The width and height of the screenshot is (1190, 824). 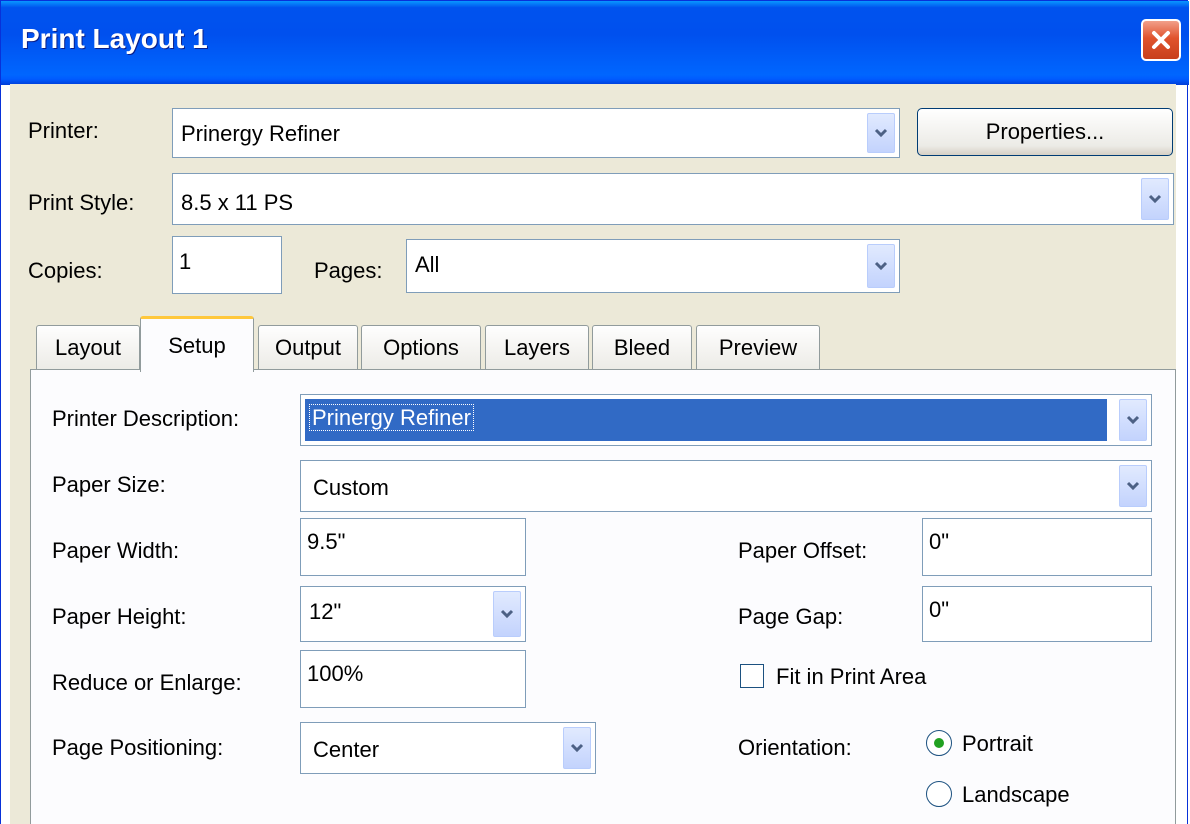 What do you see at coordinates (81, 202) in the screenshot?
I see `print-style-label: Print Style:` at bounding box center [81, 202].